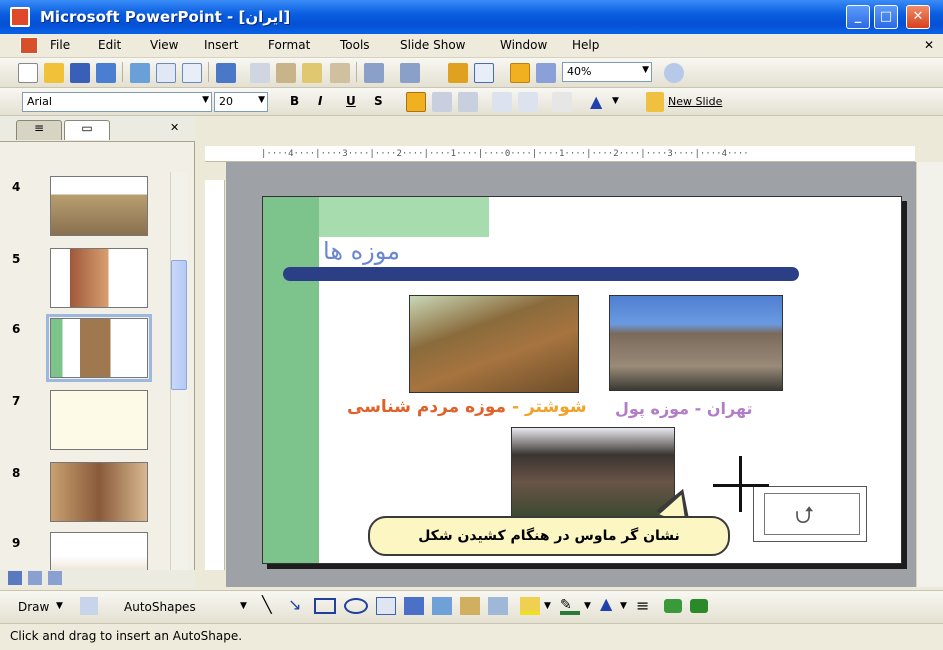 This screenshot has height=650, width=943. Describe the element at coordinates (87, 130) in the screenshot. I see `tab-slides: ▭` at that location.